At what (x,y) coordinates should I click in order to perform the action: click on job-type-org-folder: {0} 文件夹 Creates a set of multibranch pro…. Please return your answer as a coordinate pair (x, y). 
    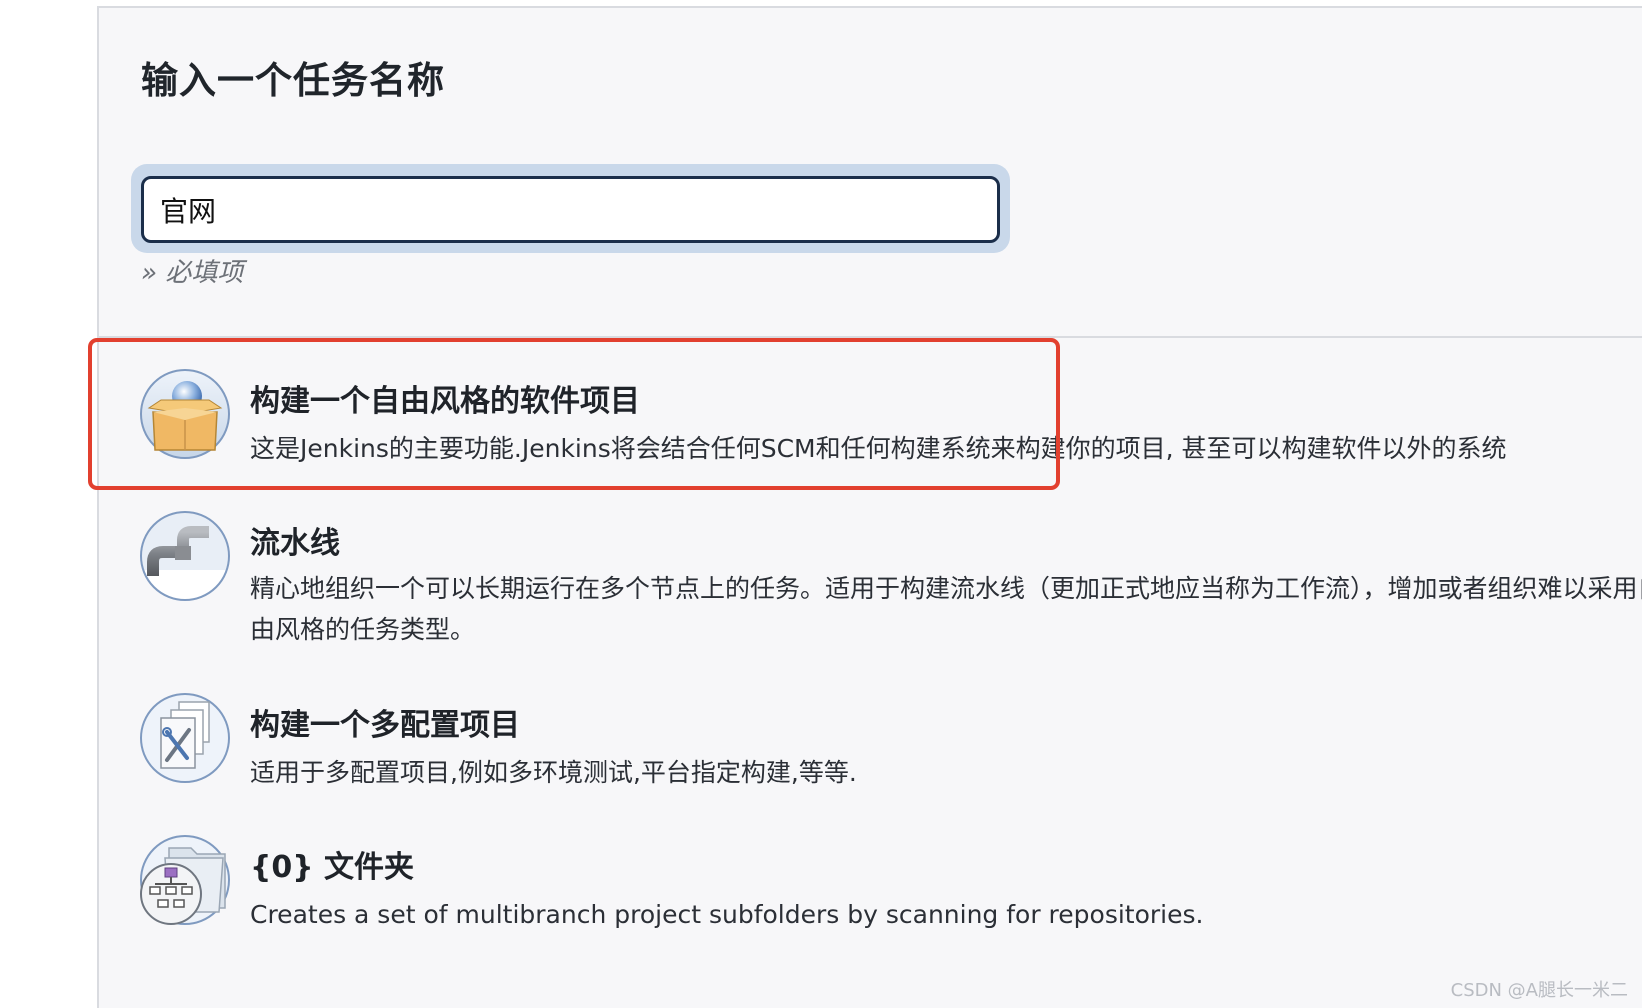
    Looking at the image, I should click on (870, 898).